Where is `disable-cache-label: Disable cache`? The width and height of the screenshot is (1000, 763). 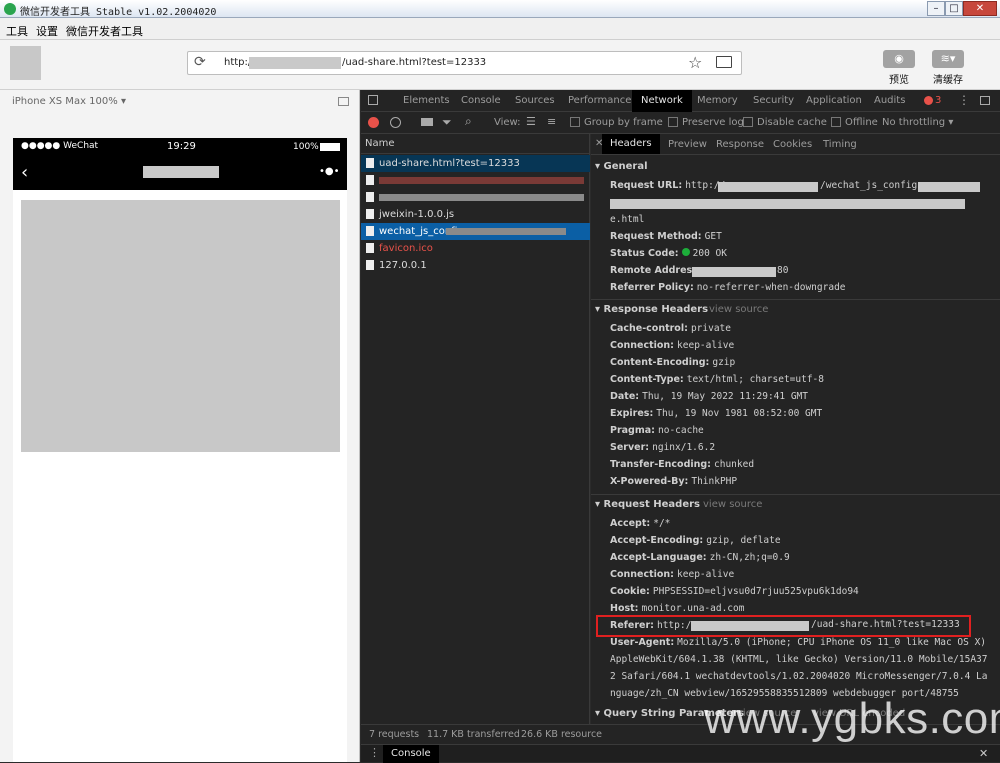 disable-cache-label: Disable cache is located at coordinates (792, 122).